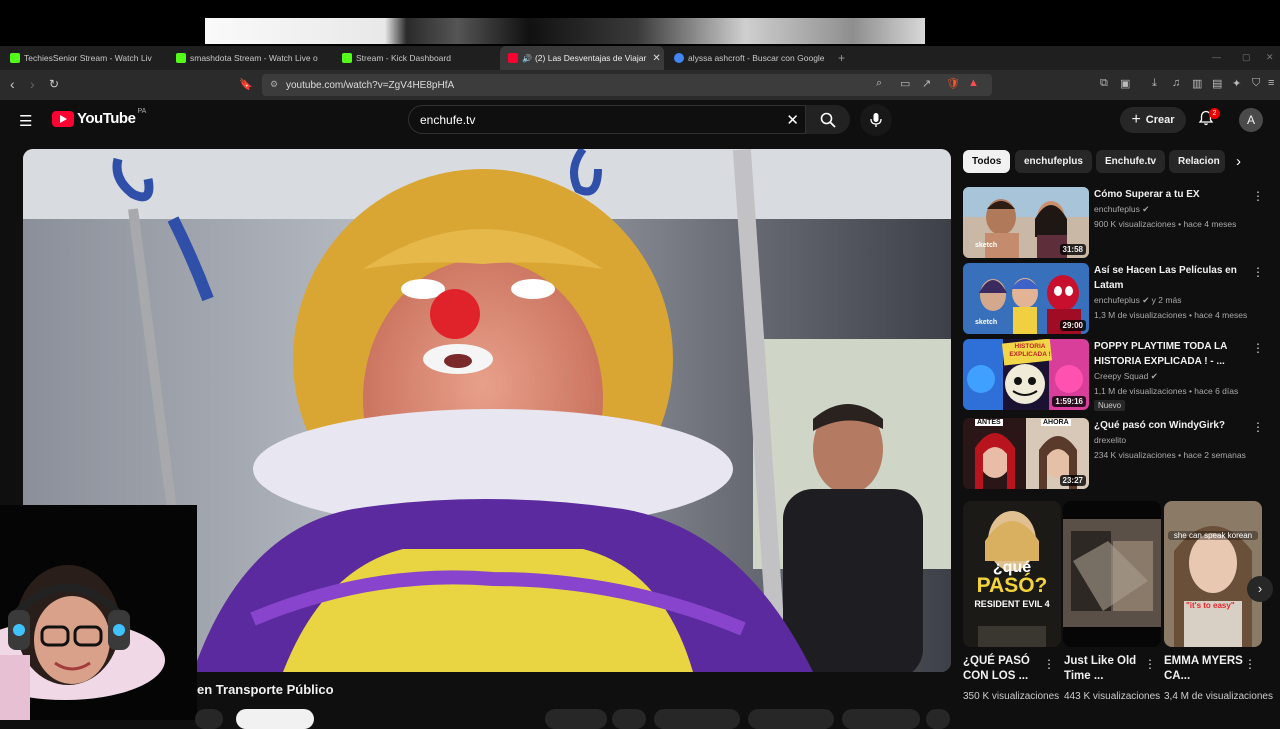 This screenshot has width=1280, height=729. What do you see at coordinates (1137, 300) in the screenshot?
I see `channel-name: enchufeplus ✔ y 2 más` at bounding box center [1137, 300].